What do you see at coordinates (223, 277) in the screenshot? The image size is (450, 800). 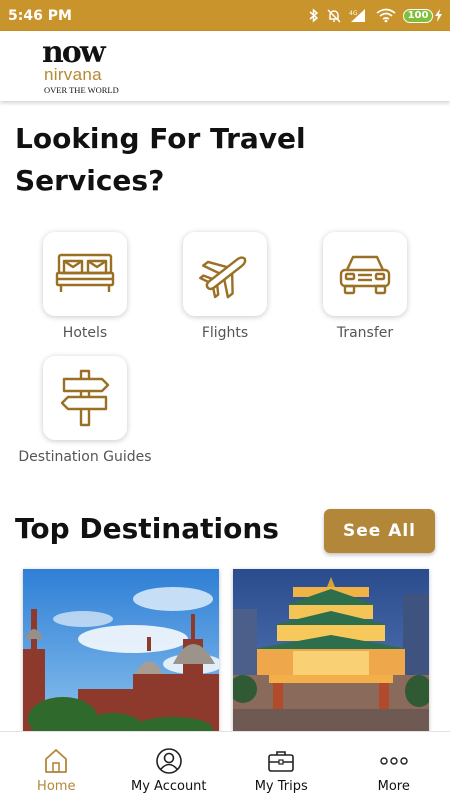 I see `airplane-icon` at bounding box center [223, 277].